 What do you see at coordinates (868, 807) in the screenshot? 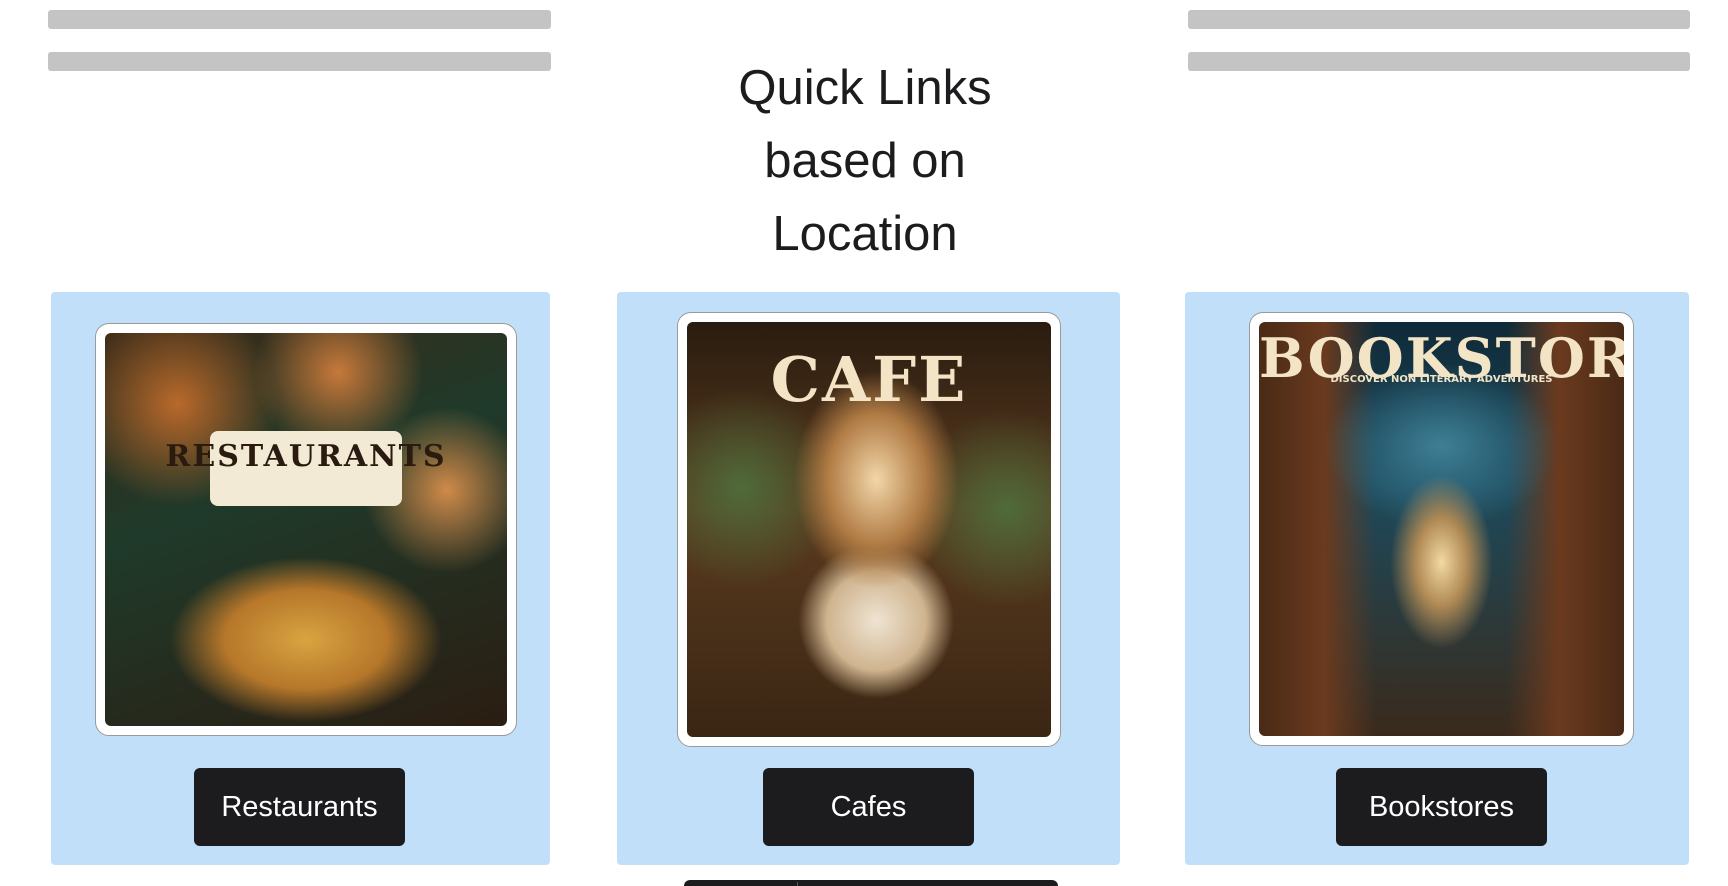
I see `cafes-button: Cafes` at bounding box center [868, 807].